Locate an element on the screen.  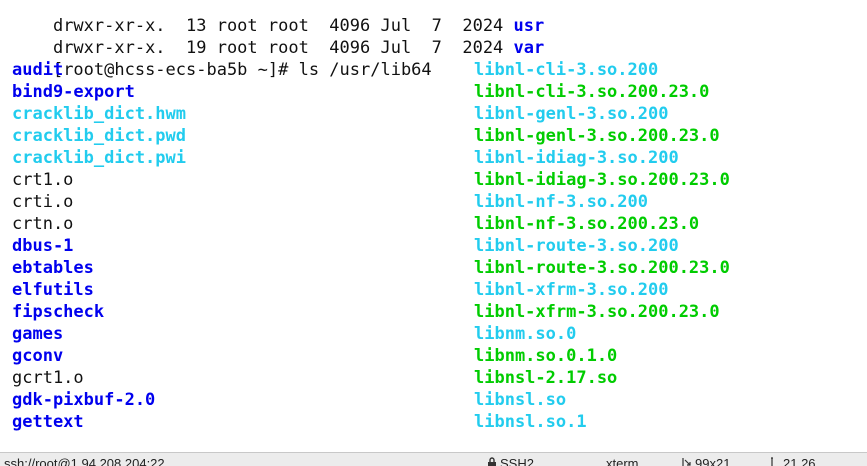
file-entry: libnl-xfrm-3.so.200 is located at coordinates (571, 290).